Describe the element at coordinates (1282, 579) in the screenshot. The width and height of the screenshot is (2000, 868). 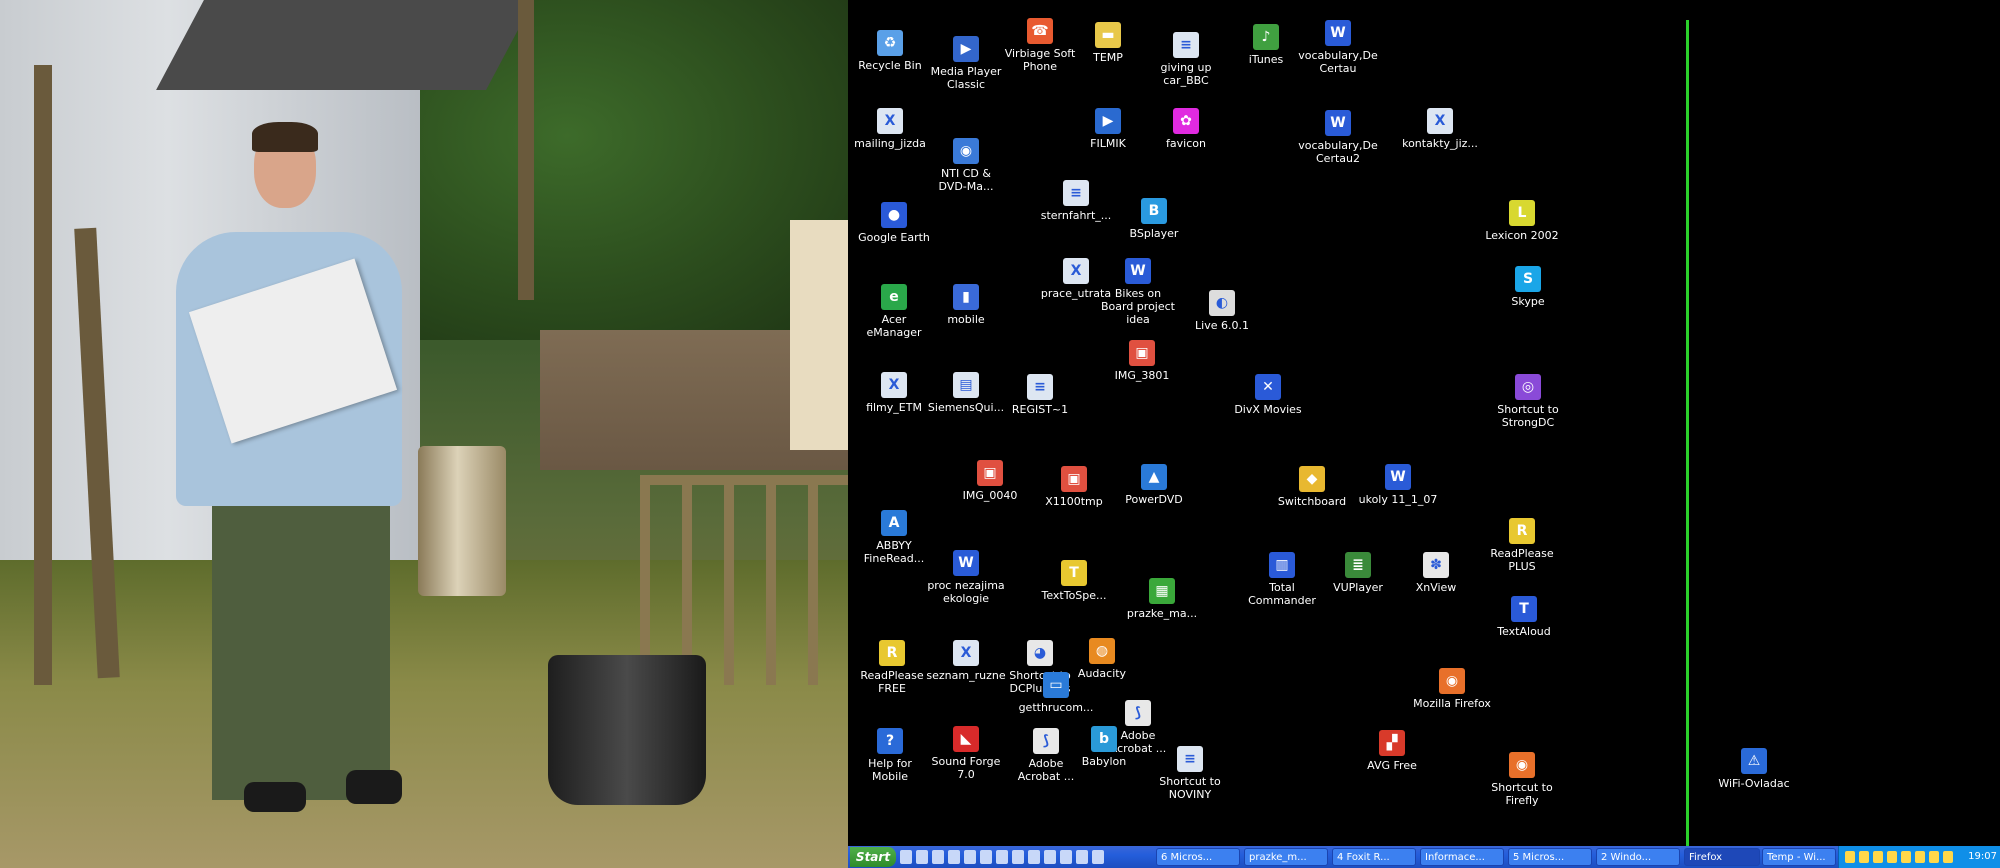
I see `desktop-icon: ▥ Total Commander` at that location.